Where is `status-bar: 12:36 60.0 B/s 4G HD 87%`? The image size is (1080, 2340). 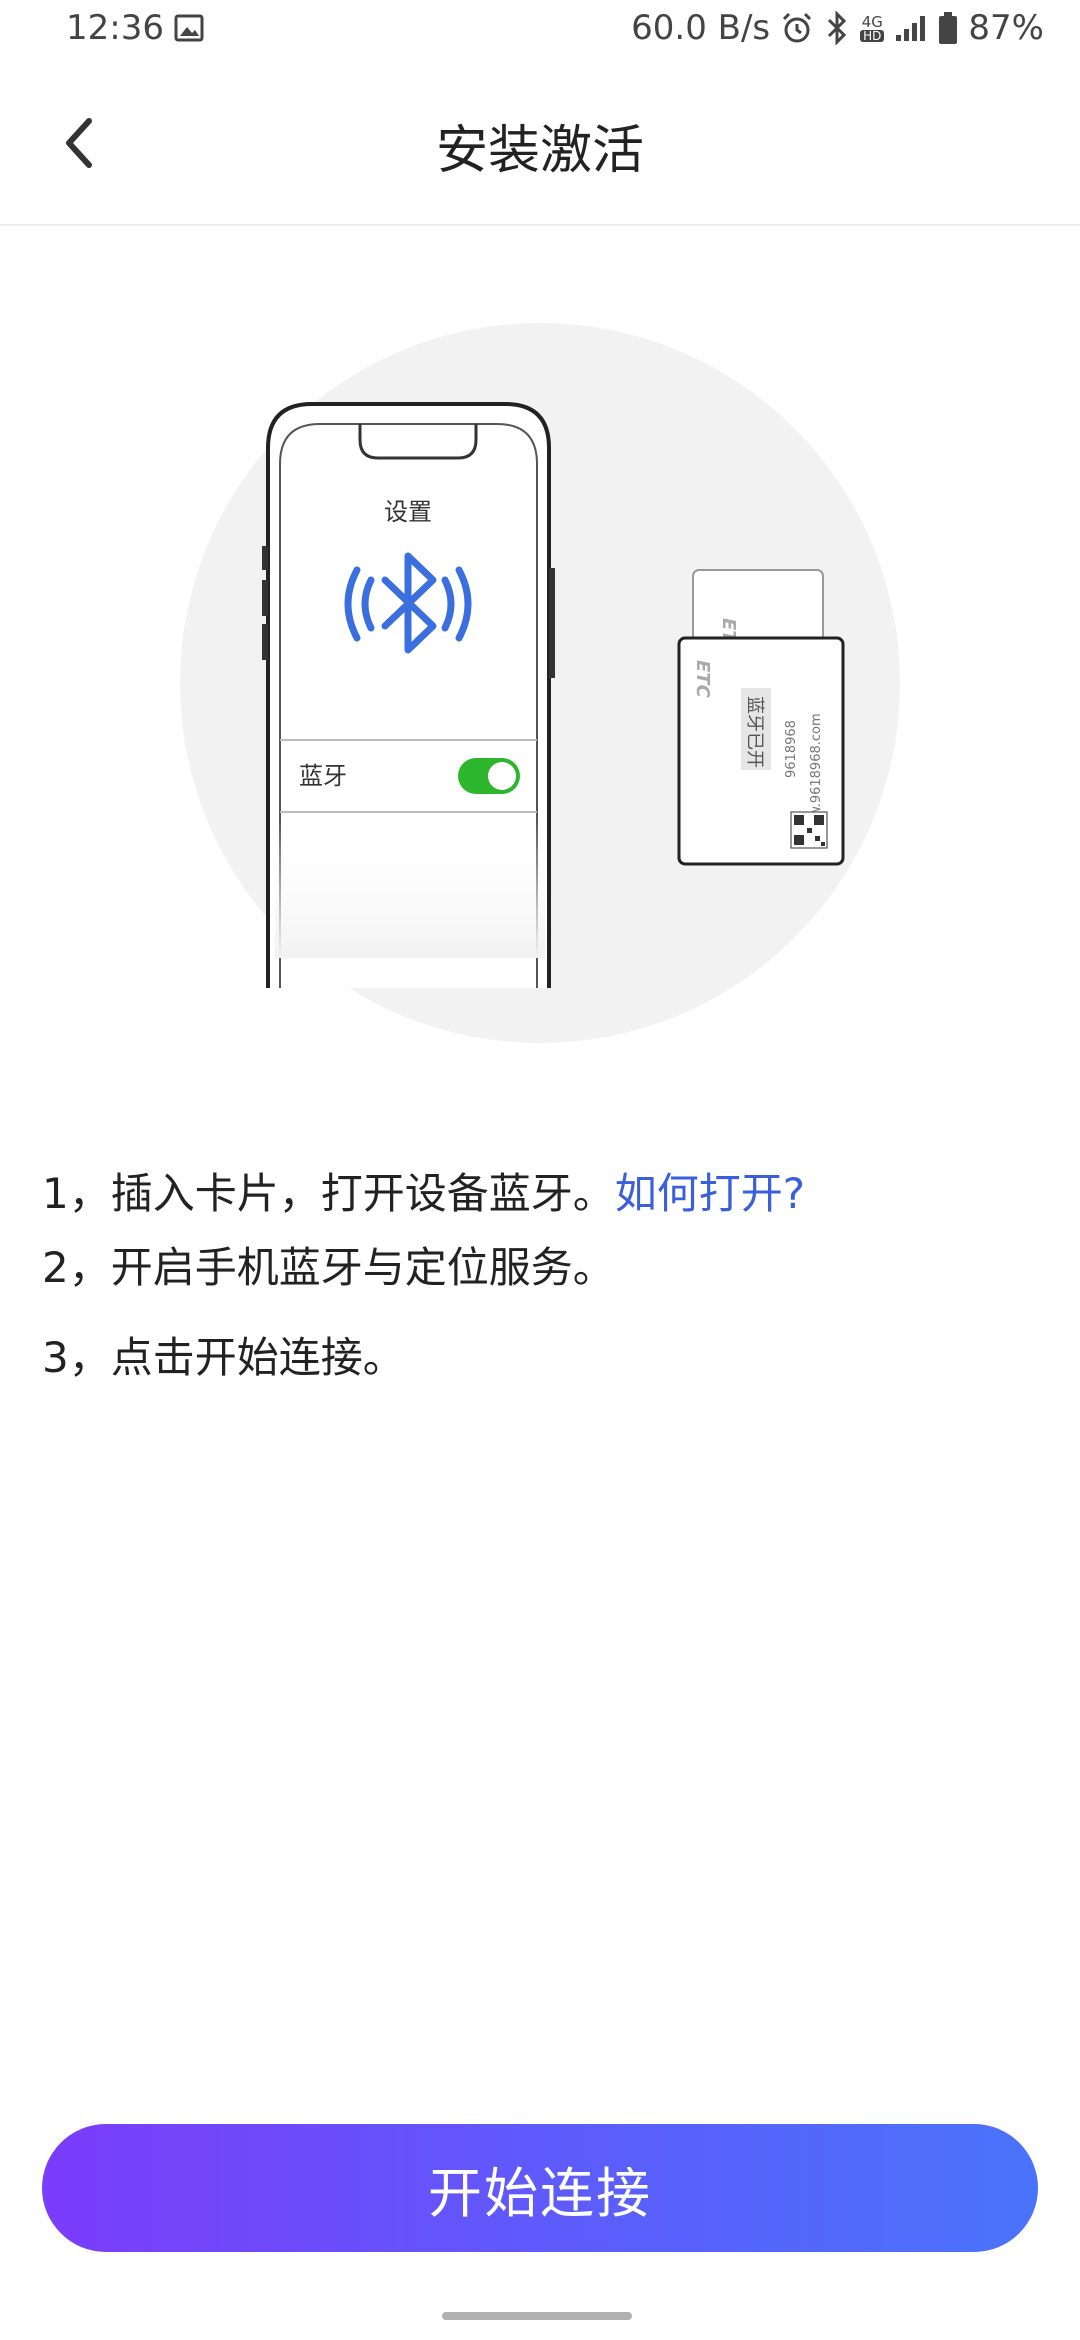 status-bar: 12:36 60.0 B/s 4G HD 87% is located at coordinates (540, 30).